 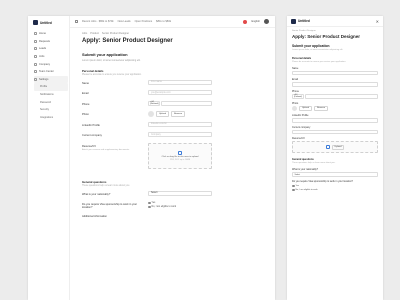 I want to click on phone-row: Phone +44 (Finland), so click(x=175, y=106).